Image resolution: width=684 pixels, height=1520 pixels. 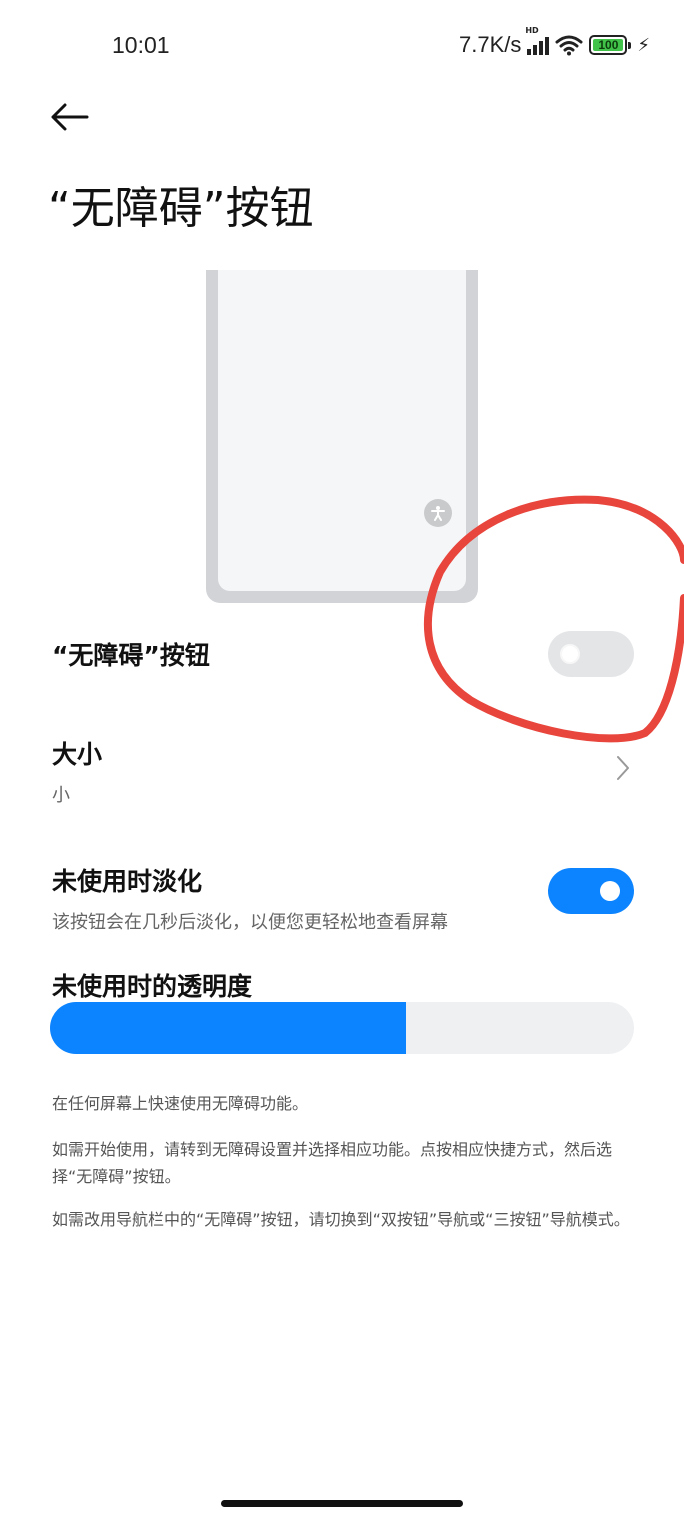 I want to click on setting-fade: 未使用时淡化 该按钮会在几秒后淡化，以便您更轻松地查看屏幕, so click(x=343, y=898).